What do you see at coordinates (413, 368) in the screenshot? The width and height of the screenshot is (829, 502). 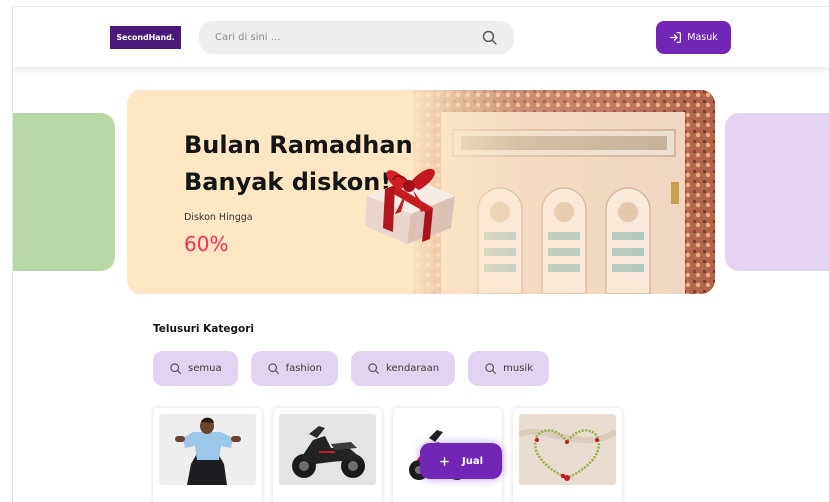 I see `category-chip-label: kendaraan` at bounding box center [413, 368].